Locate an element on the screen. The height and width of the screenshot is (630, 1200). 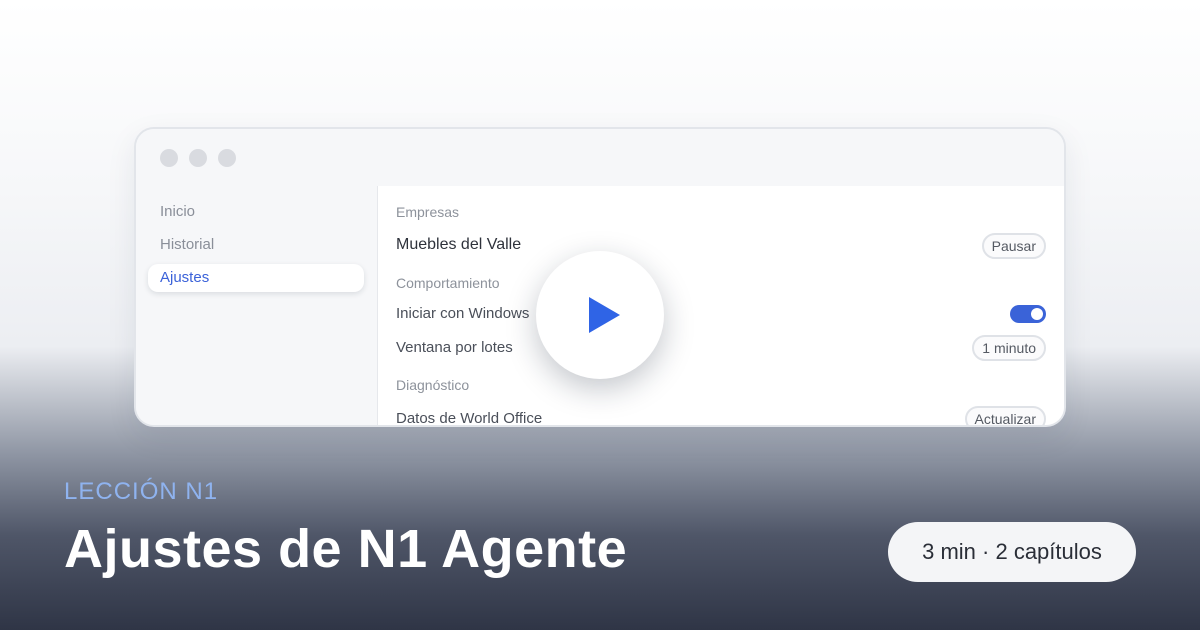
sidebar-item-ajustes: Ajustes is located at coordinates (256, 278).